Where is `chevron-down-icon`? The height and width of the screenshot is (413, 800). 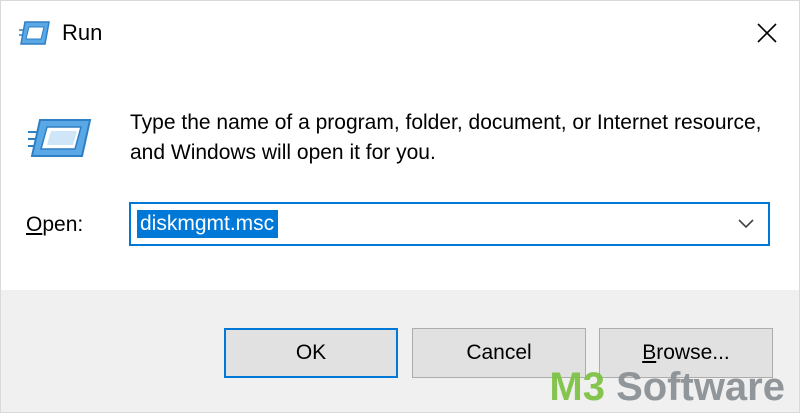
chevron-down-icon is located at coordinates (746, 224).